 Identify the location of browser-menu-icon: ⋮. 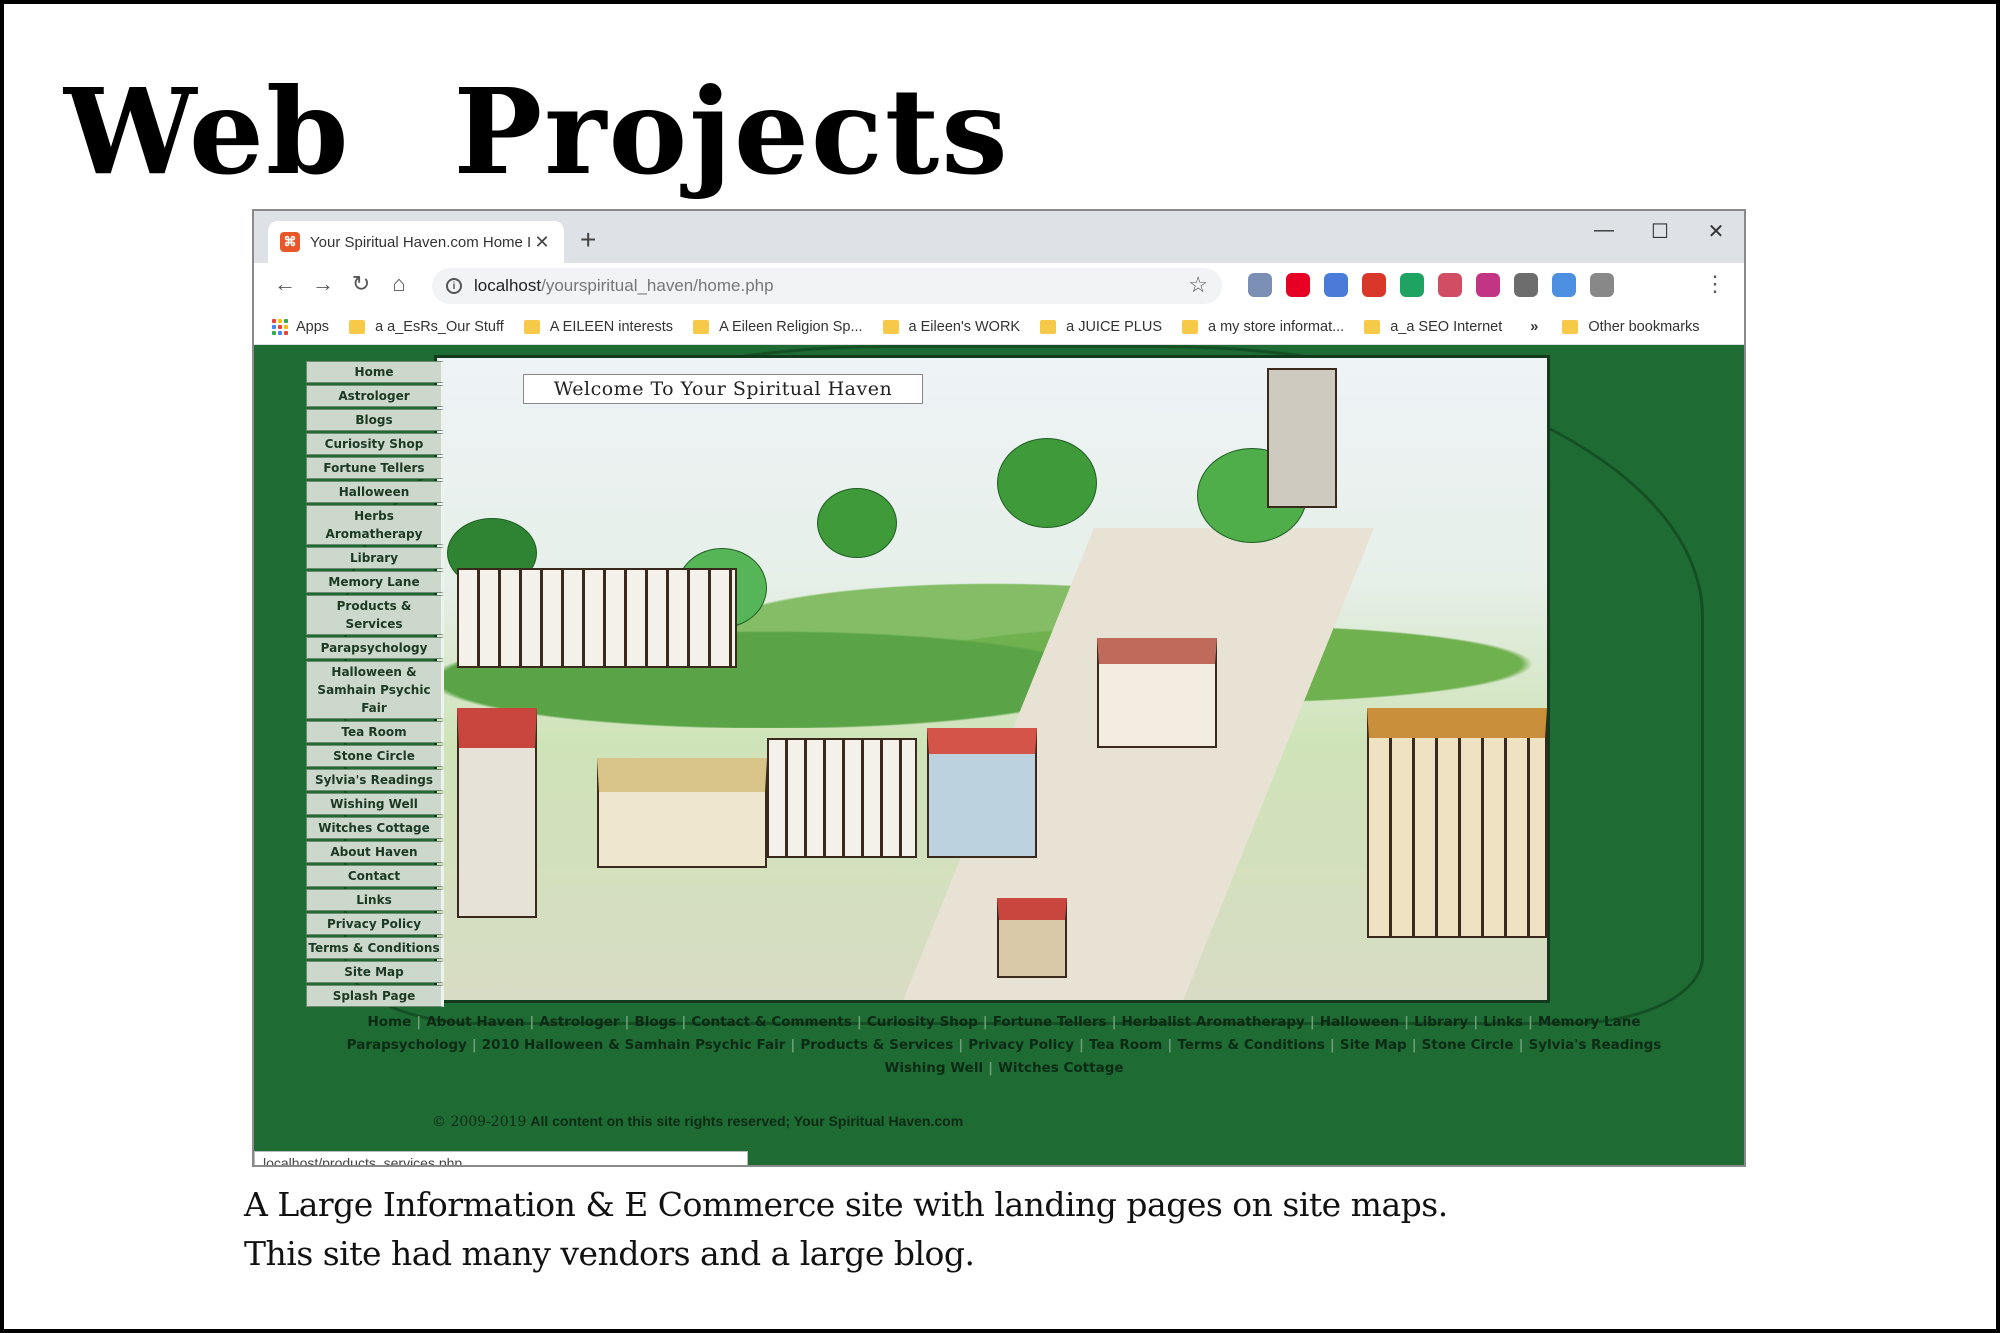
(1715, 284).